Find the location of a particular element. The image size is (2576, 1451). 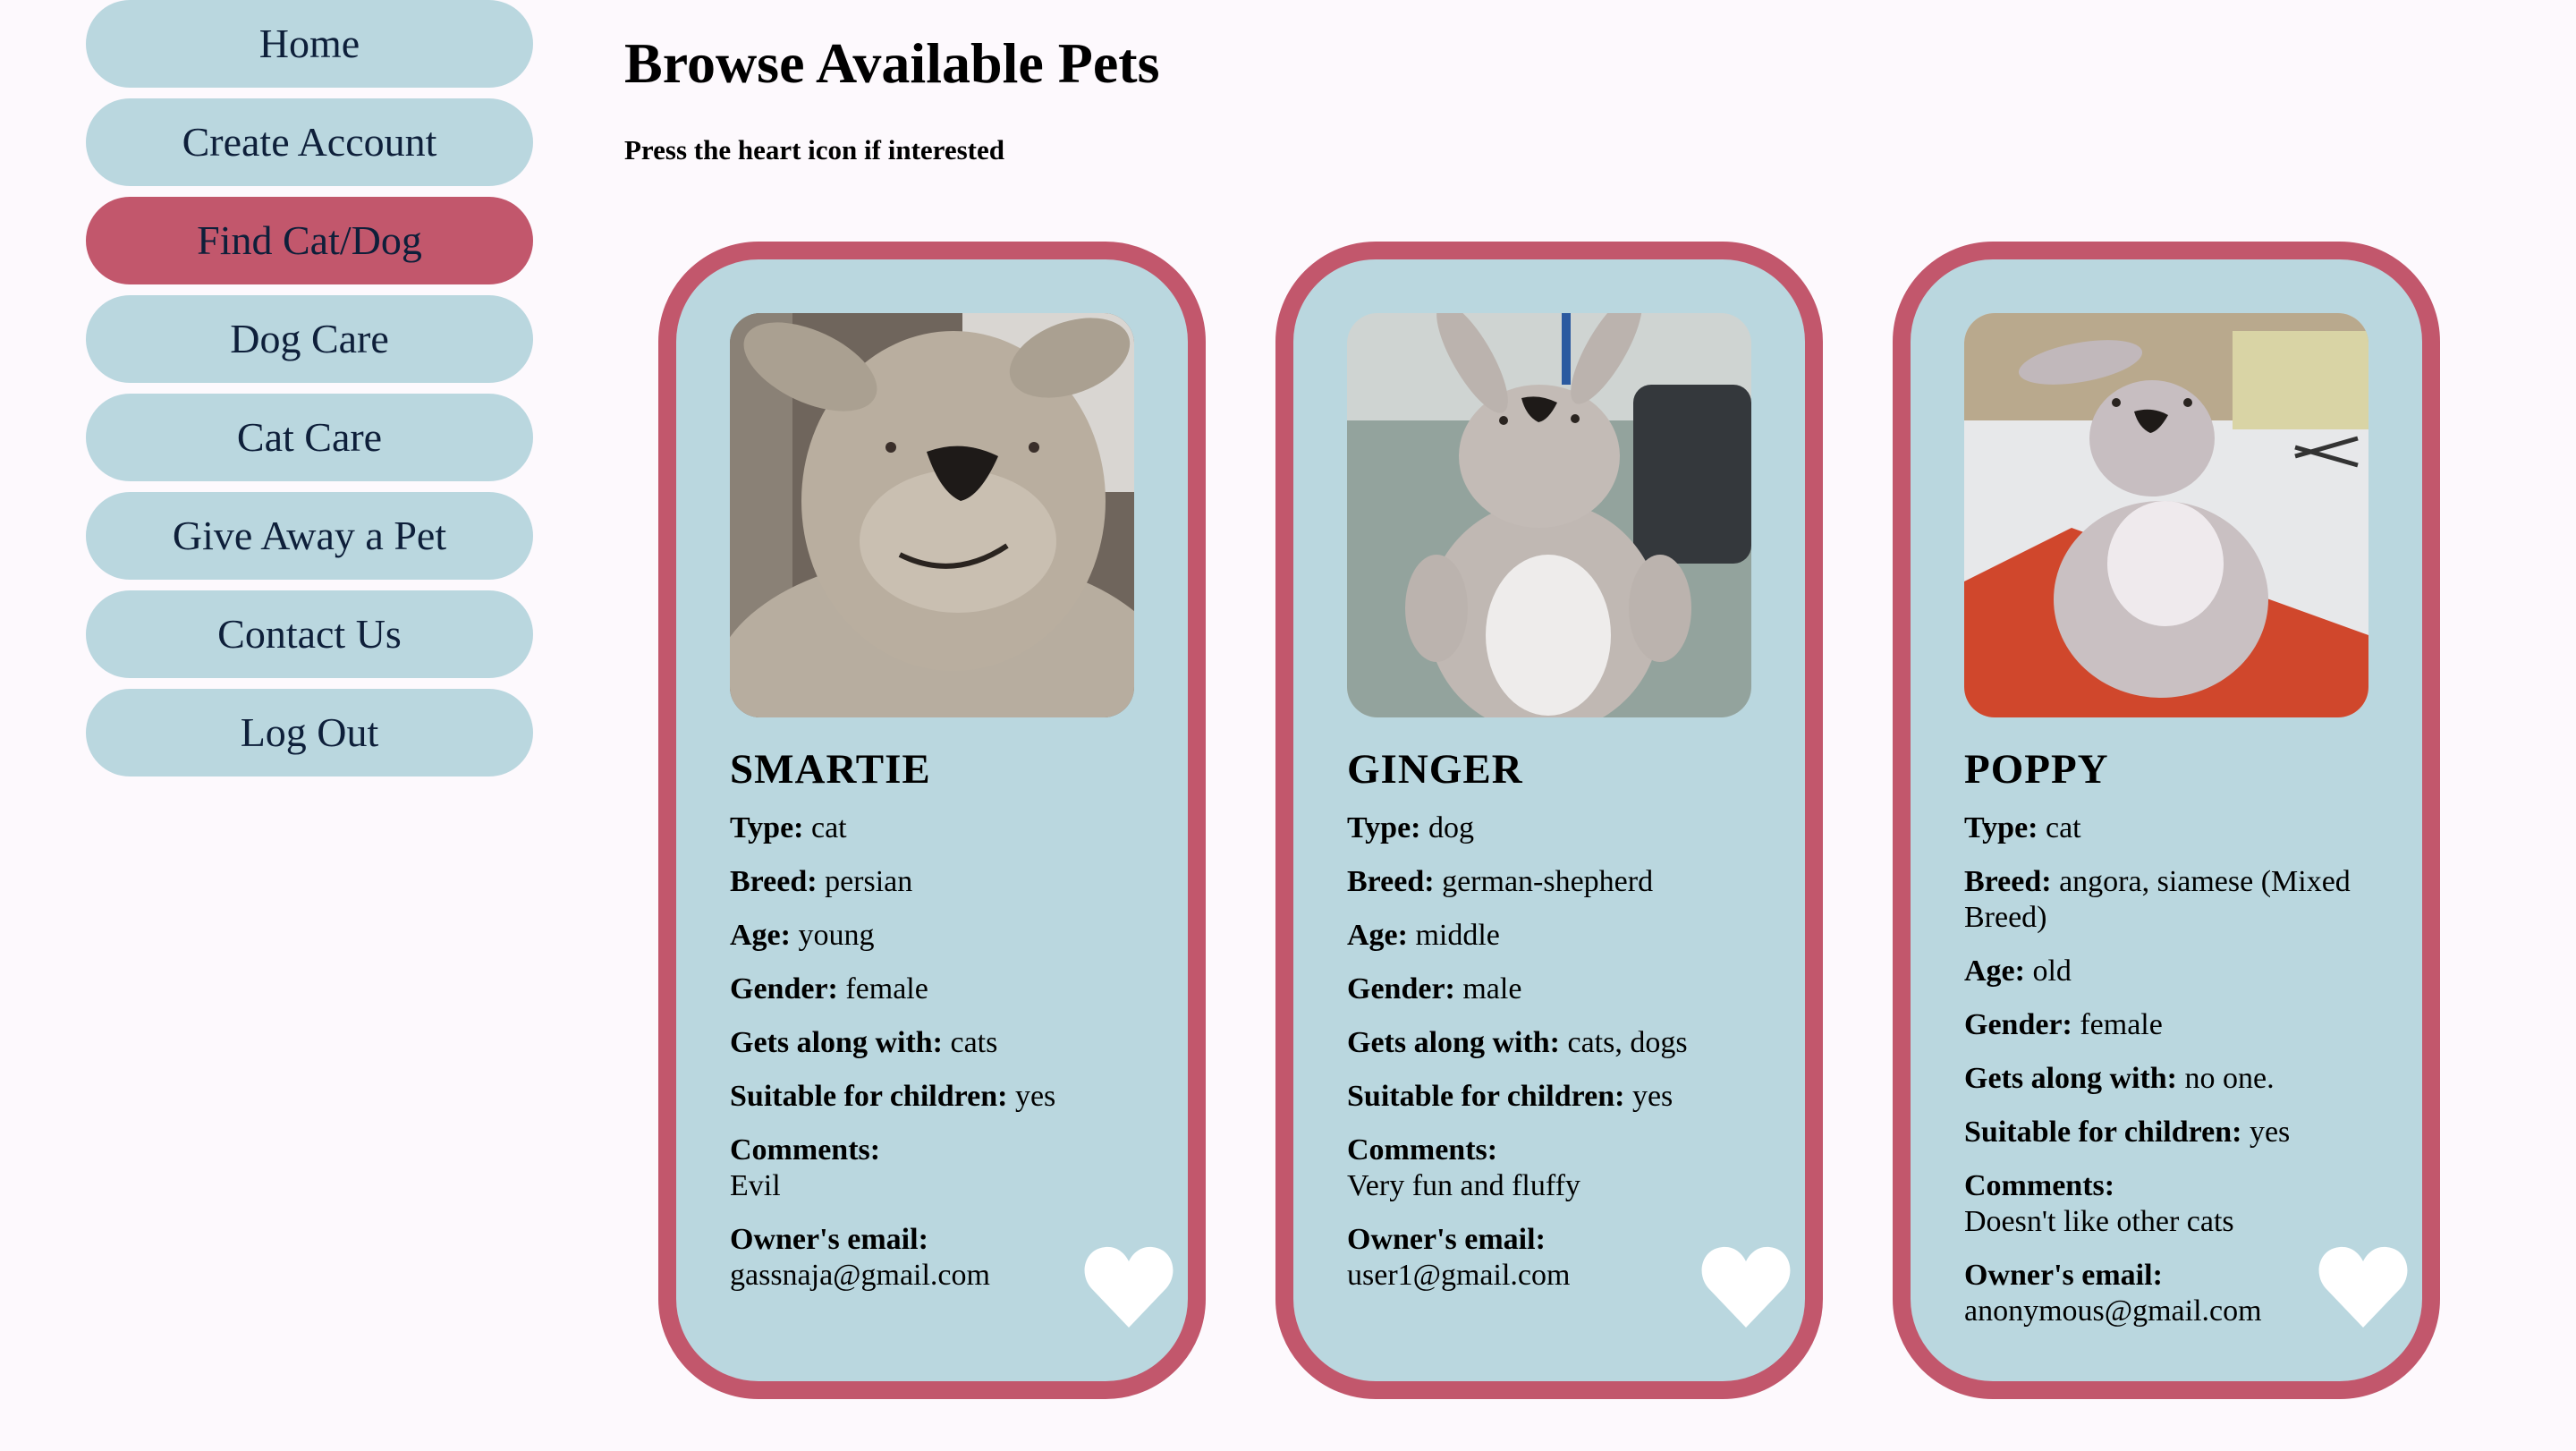

gets-along-value: cats, dogs is located at coordinates (1627, 1042).